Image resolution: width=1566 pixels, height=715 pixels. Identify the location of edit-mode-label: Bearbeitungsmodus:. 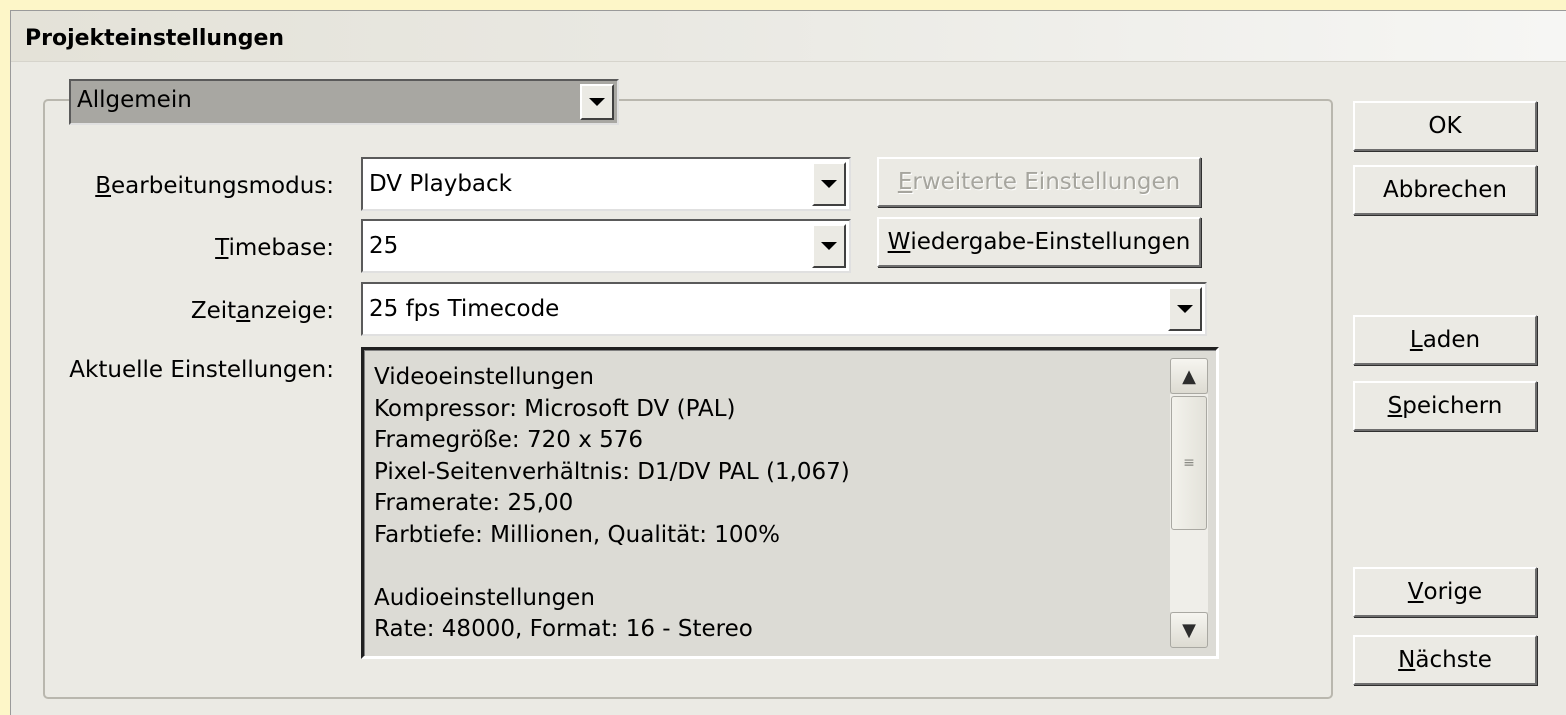
(214, 186).